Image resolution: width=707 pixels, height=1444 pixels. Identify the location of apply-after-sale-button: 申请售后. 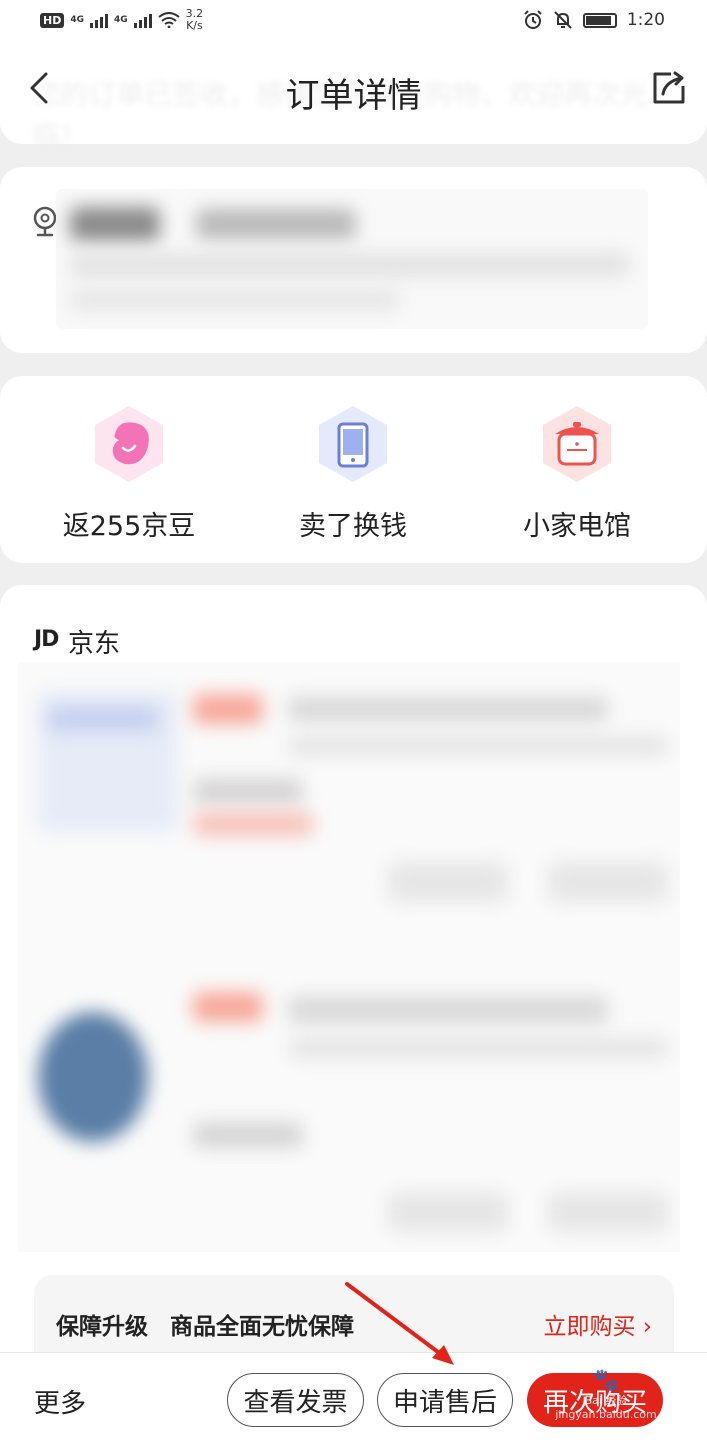
(445, 1400).